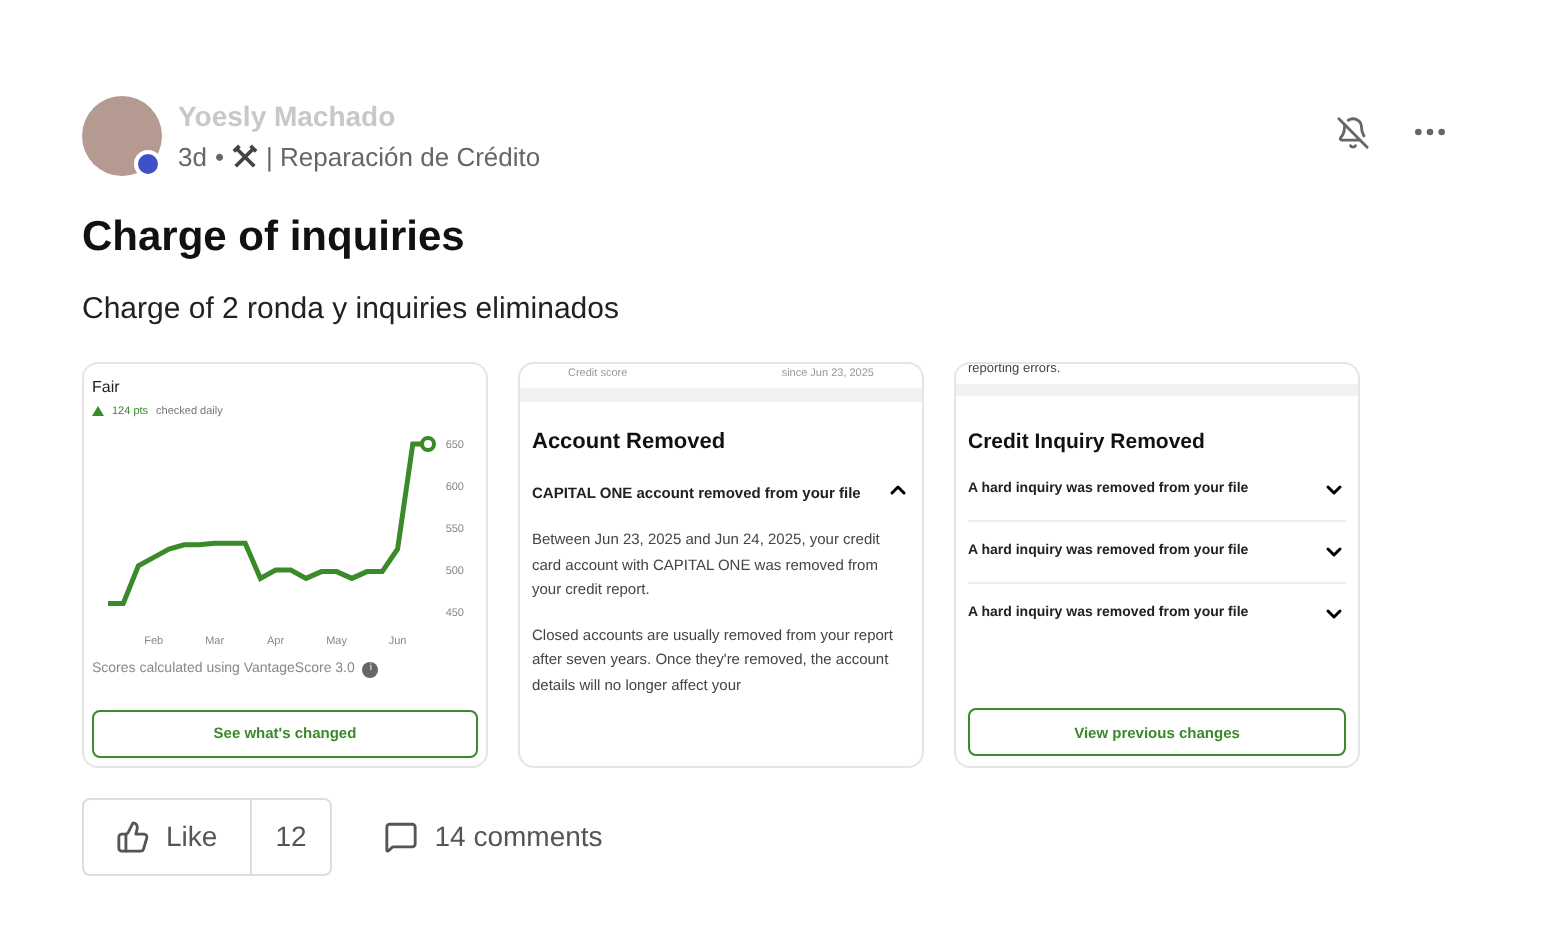 This screenshot has height=946, width=1558. I want to click on score-rating: Fair, so click(107, 387).